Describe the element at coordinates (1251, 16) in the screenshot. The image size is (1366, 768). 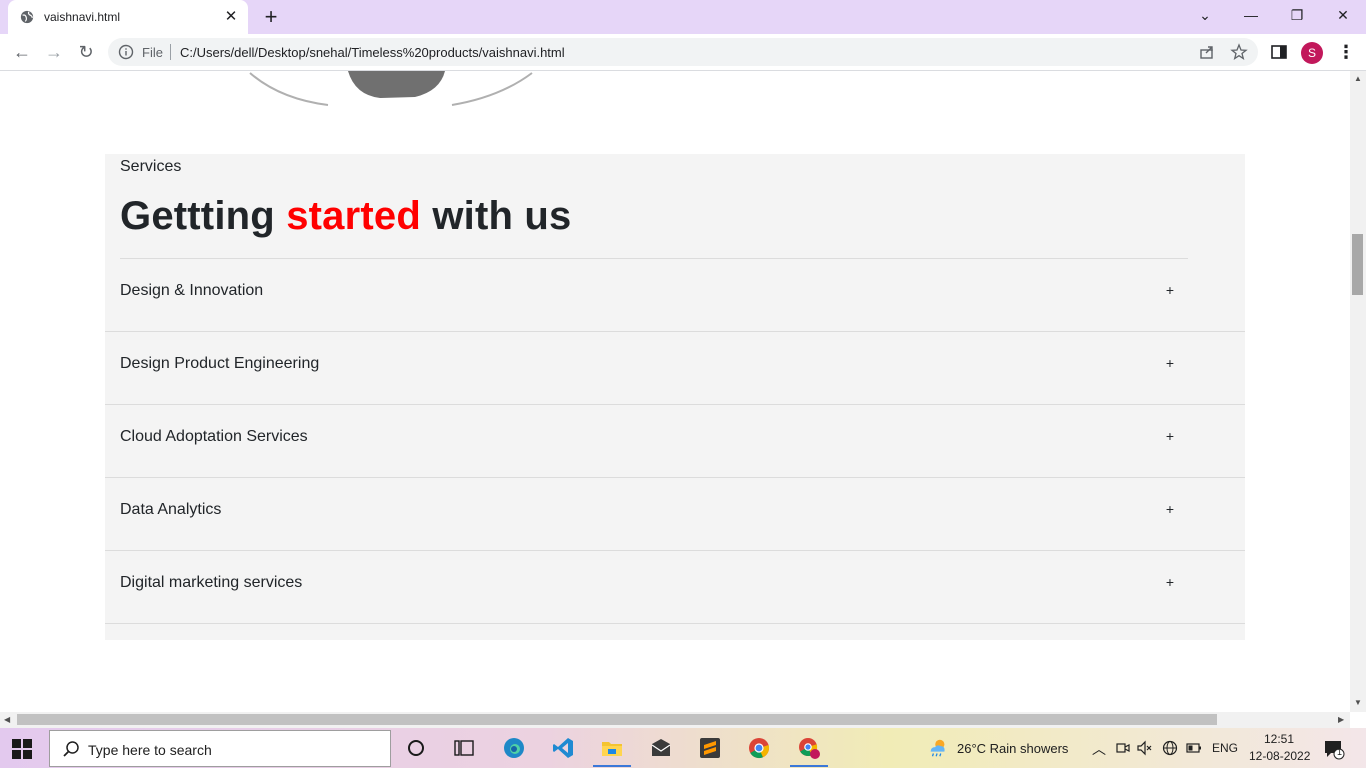
I see `minimize-button: —` at that location.